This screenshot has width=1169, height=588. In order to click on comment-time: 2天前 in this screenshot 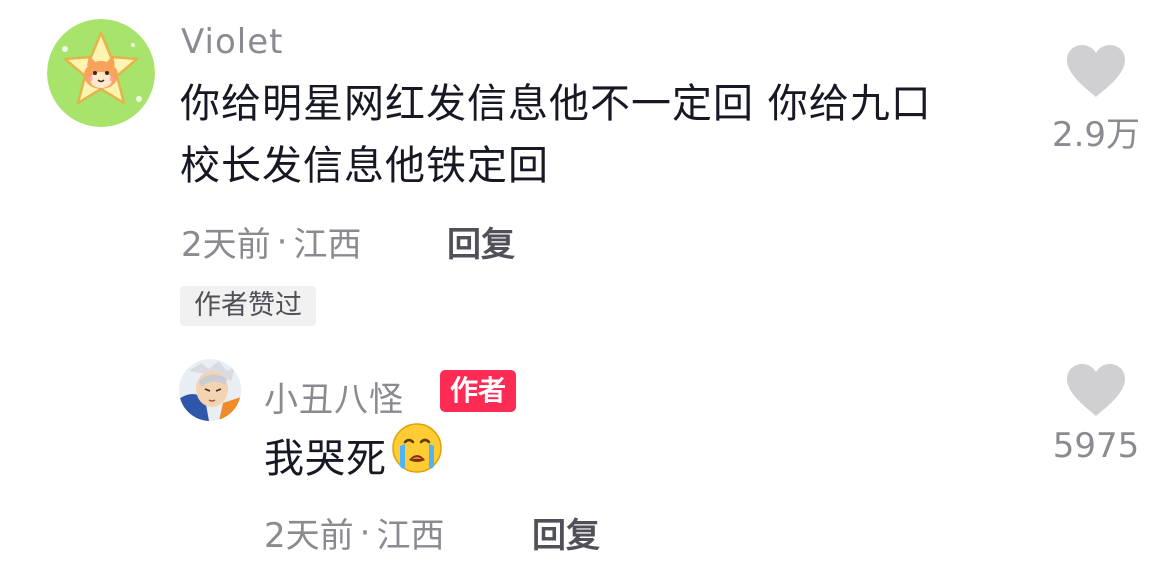, I will do `click(226, 245)`.